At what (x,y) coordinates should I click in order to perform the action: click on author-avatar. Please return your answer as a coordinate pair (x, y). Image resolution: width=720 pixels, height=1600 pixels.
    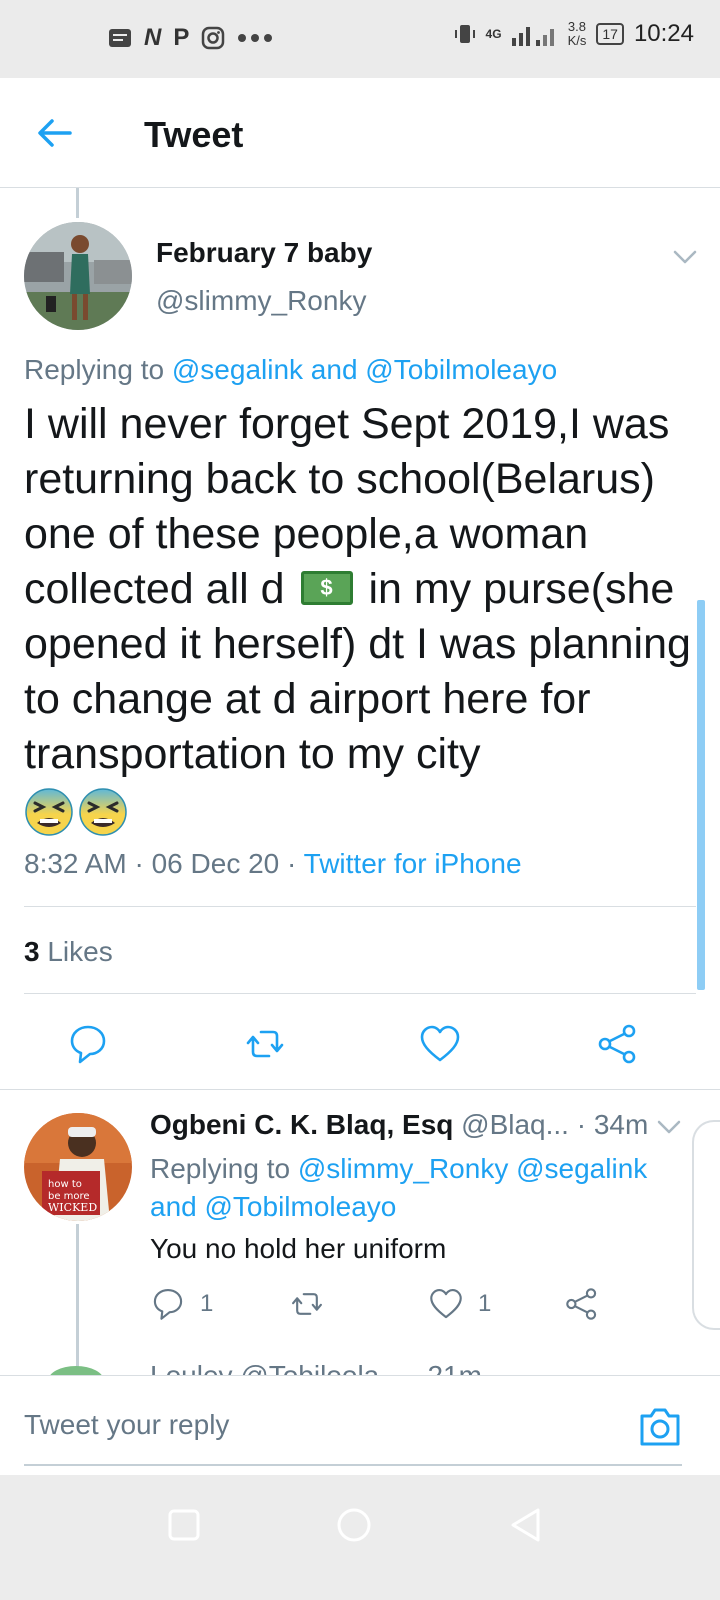
    Looking at the image, I should click on (78, 276).